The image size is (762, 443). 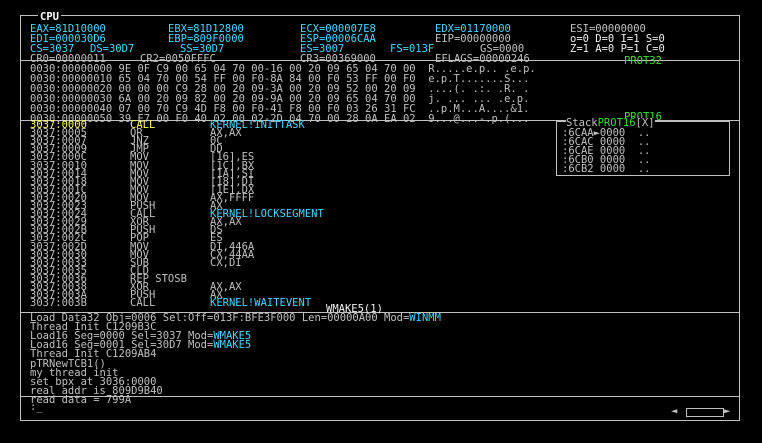 What do you see at coordinates (606, 169) in the screenshot?
I see `stack-row: :6CB2 0000 ..` at bounding box center [606, 169].